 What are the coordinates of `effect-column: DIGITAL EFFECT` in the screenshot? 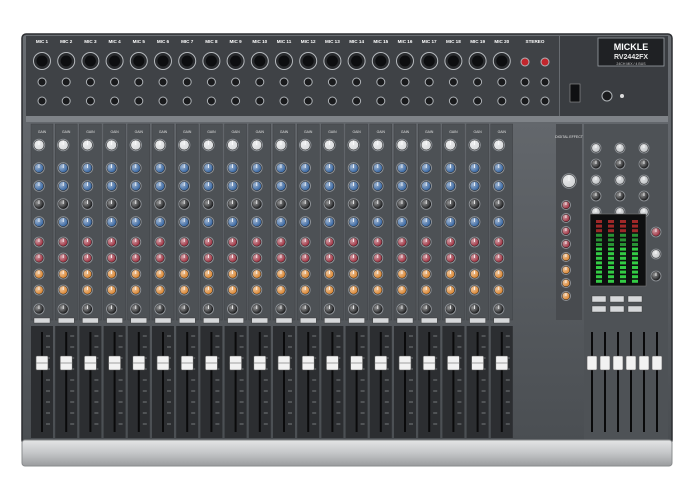 It's located at (569, 222).